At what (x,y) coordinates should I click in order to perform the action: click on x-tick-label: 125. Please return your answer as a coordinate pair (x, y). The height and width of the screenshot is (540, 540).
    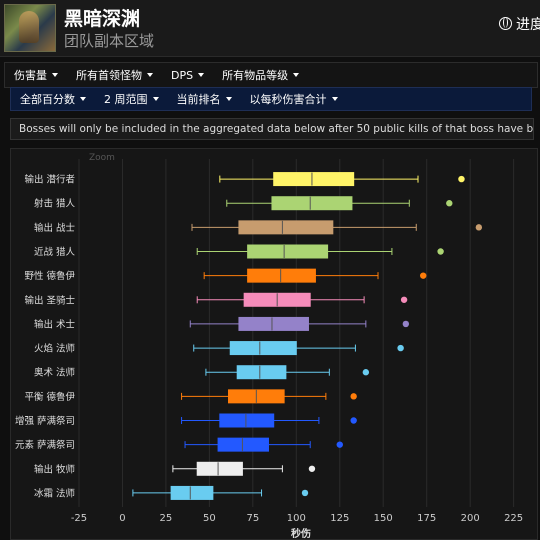
    Looking at the image, I should click on (339, 518).